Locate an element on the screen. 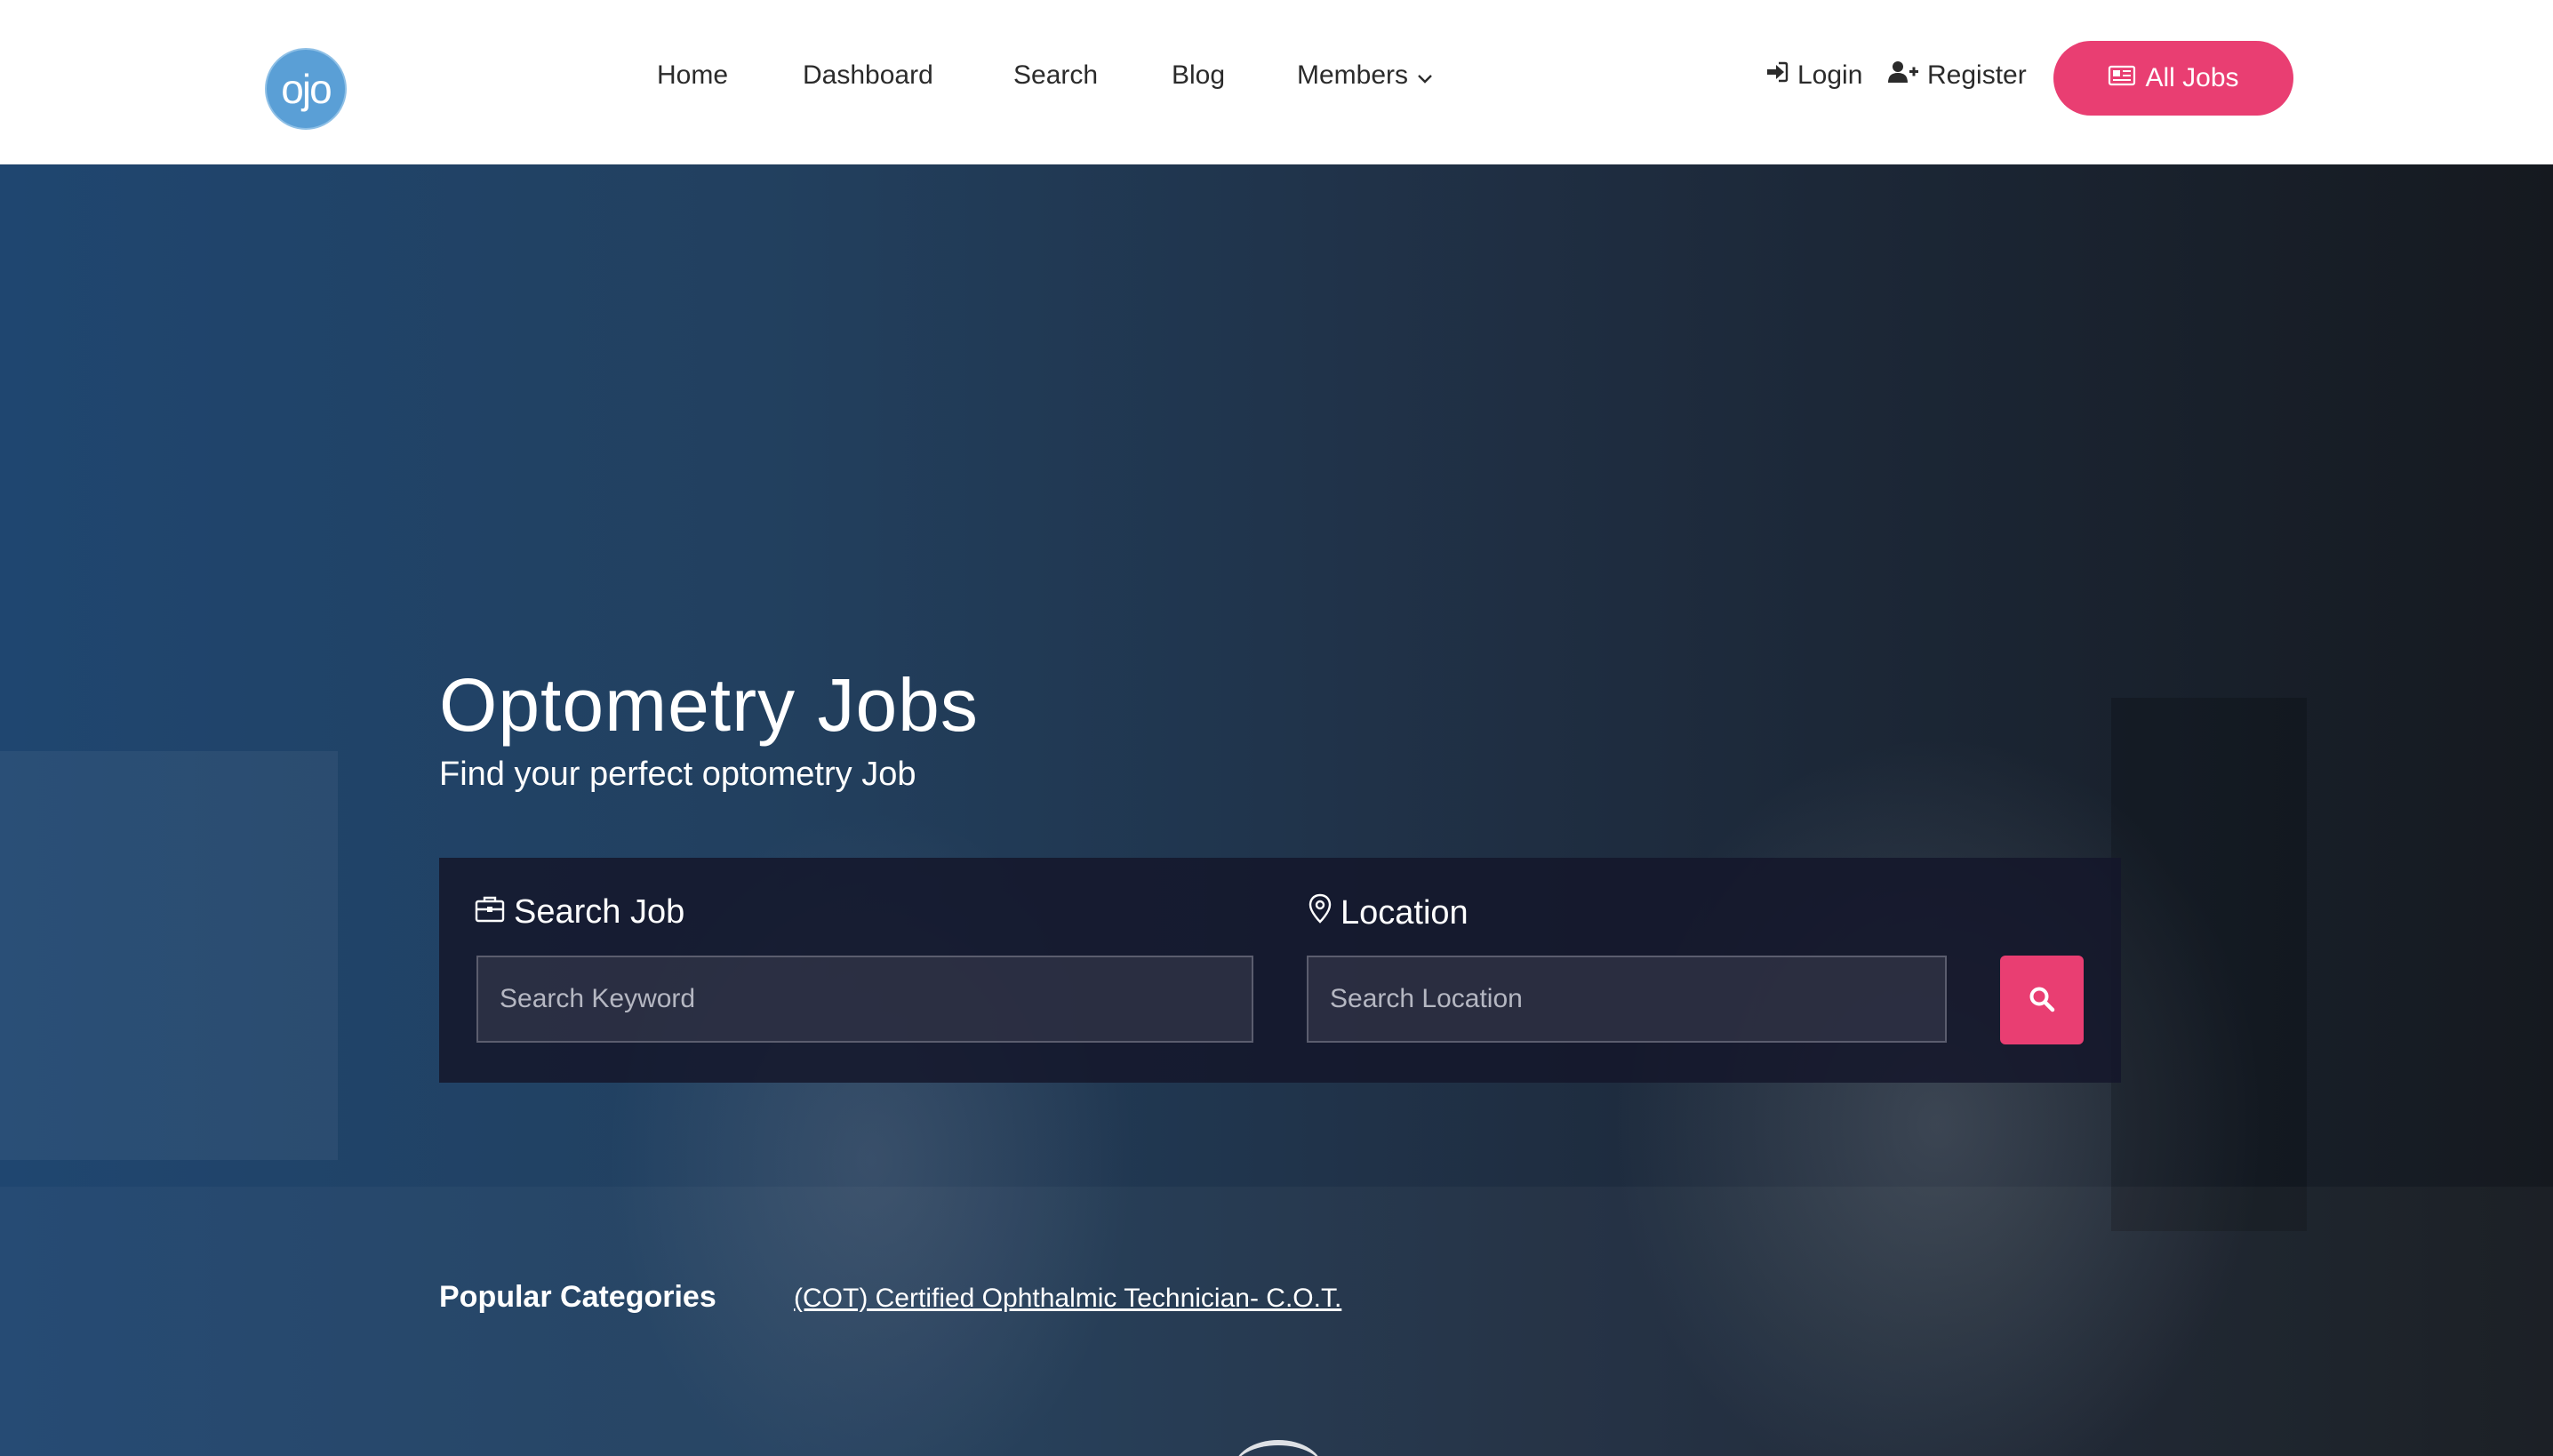 The height and width of the screenshot is (1456, 2553). nav-search: Search is located at coordinates (1055, 75).